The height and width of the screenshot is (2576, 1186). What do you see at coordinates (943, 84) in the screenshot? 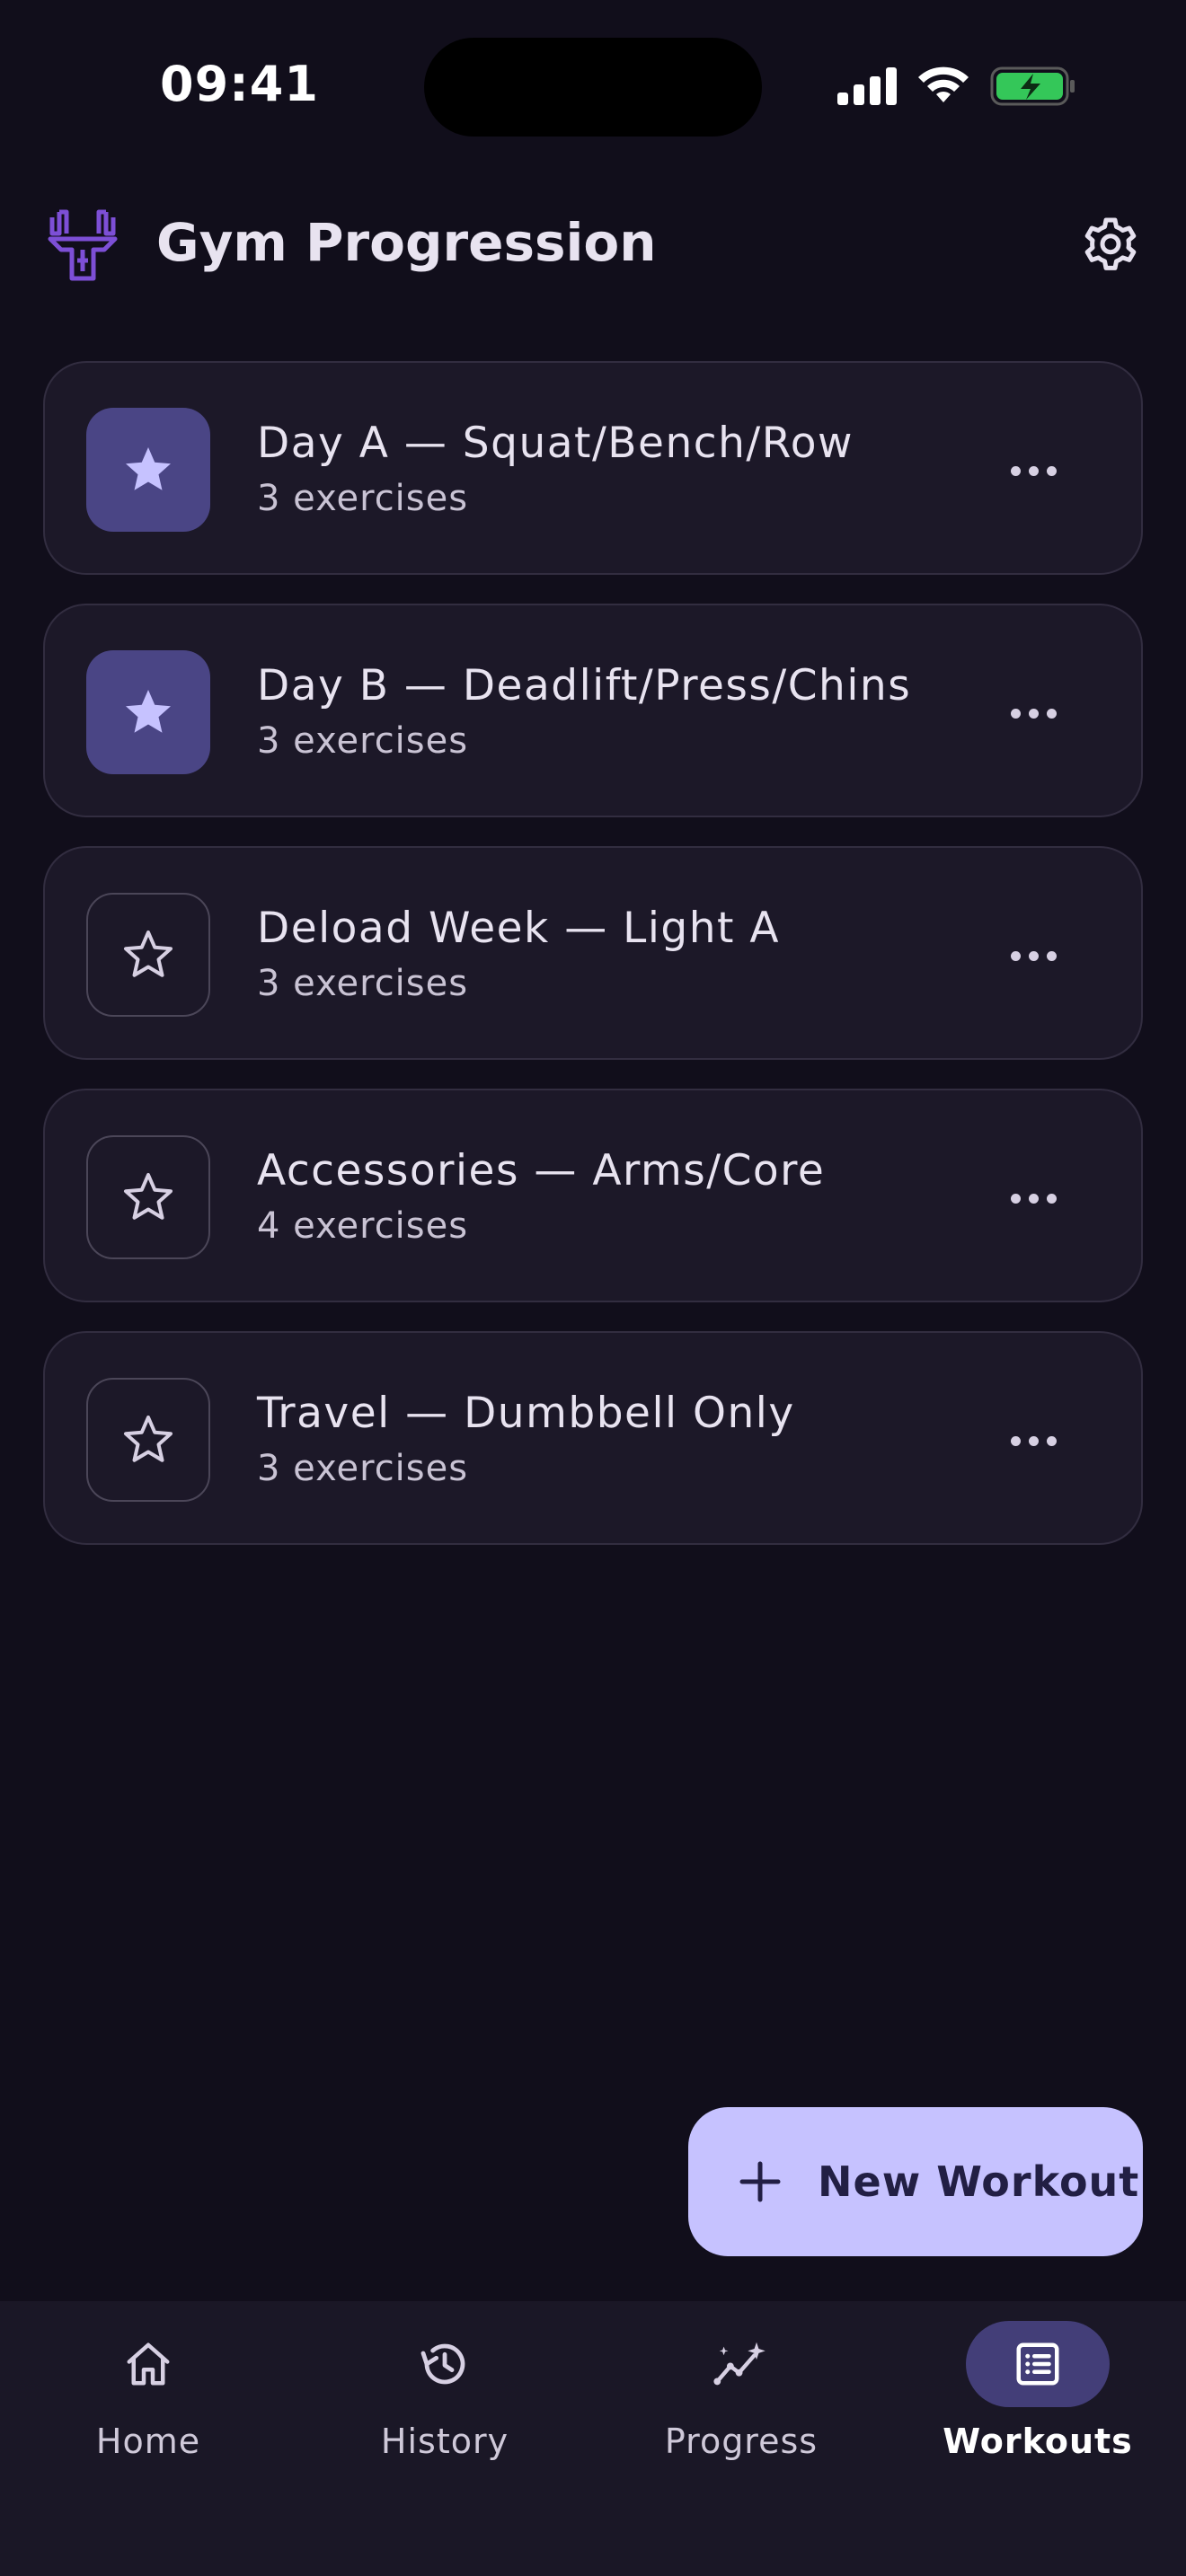
I see `wifi-icon` at bounding box center [943, 84].